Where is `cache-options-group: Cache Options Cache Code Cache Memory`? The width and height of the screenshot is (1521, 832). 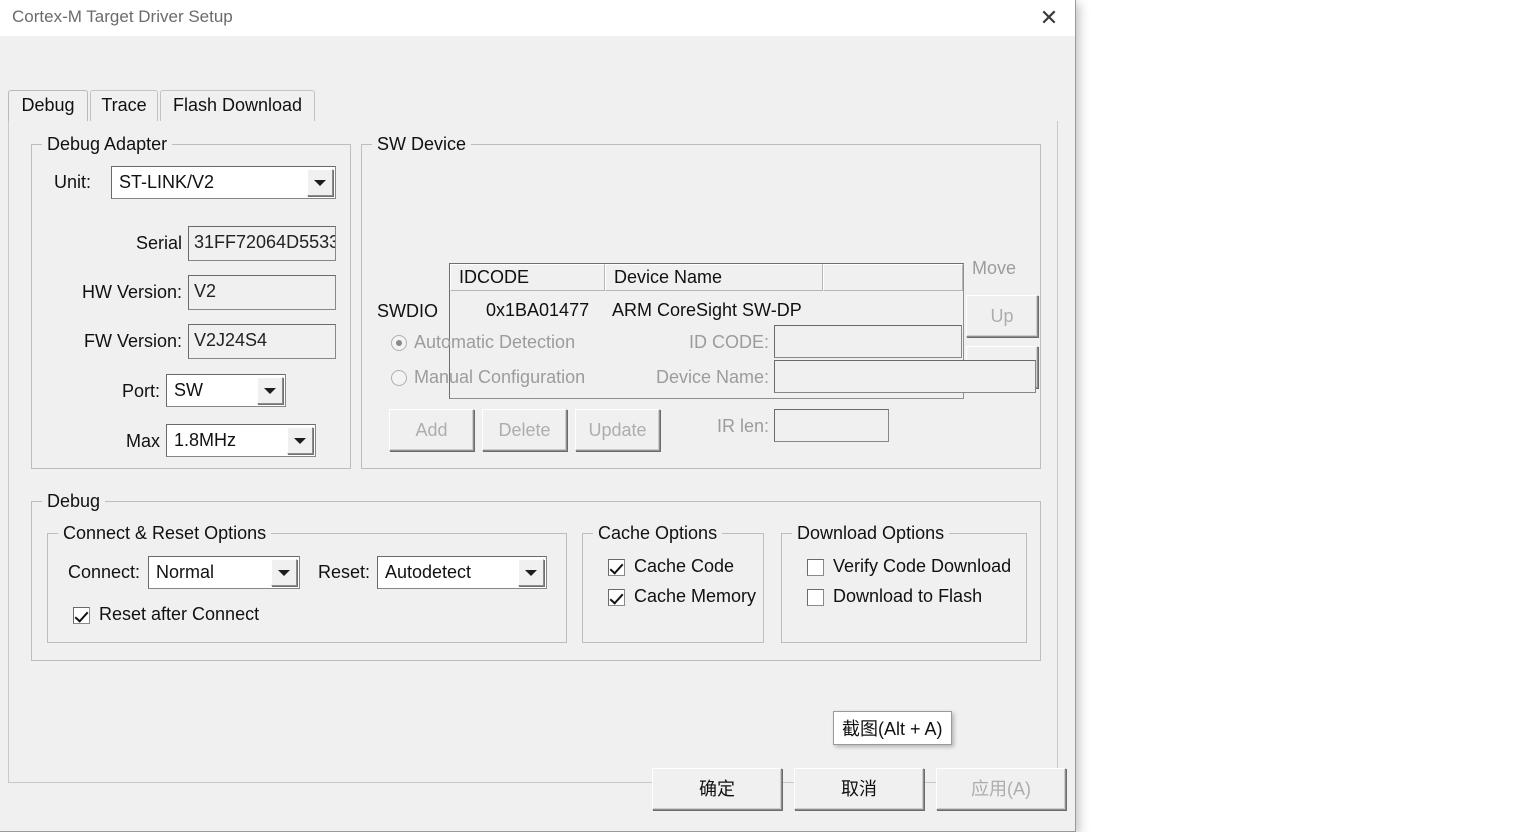 cache-options-group: Cache Options Cache Code Cache Memory is located at coordinates (673, 583).